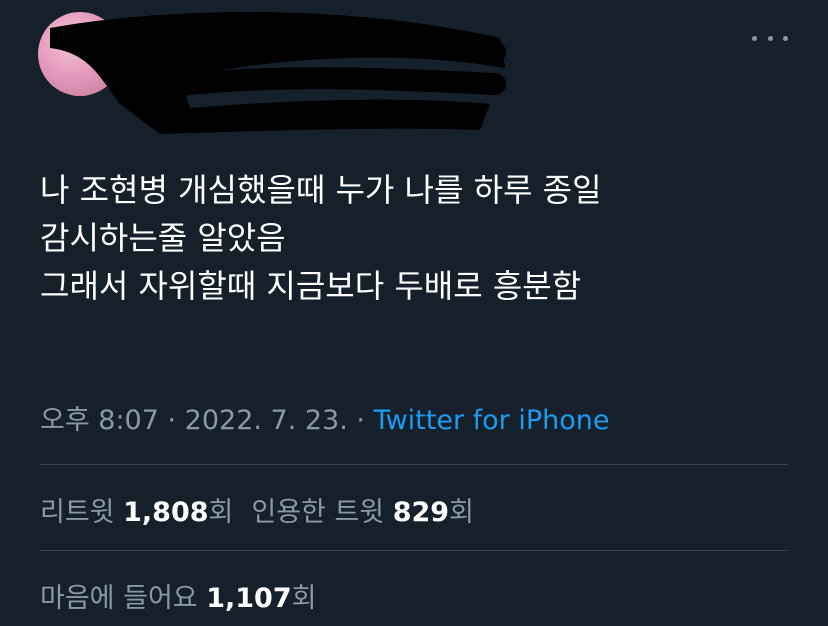  I want to click on likes-label: 마음에 들어요, so click(123, 598).